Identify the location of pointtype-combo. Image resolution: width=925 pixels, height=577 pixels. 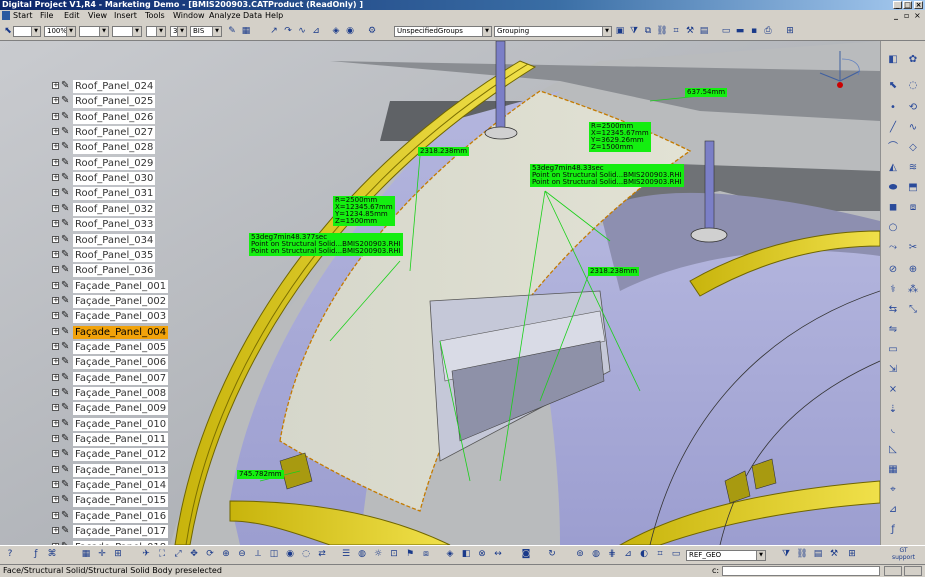
(156, 31).